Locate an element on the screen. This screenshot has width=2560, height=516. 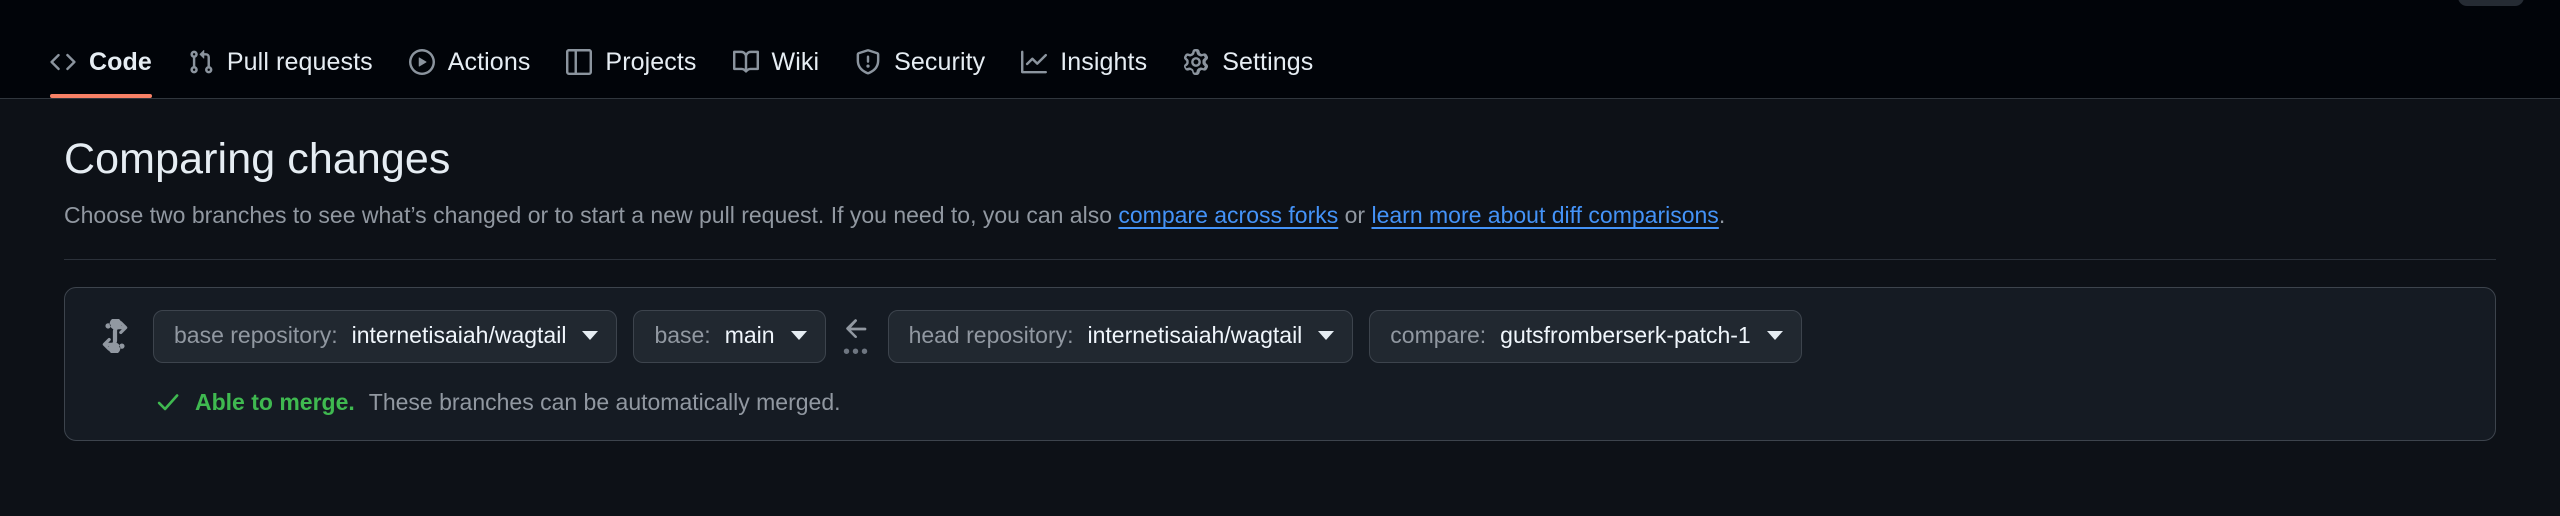
tab-settings: Settings is located at coordinates (1248, 49).